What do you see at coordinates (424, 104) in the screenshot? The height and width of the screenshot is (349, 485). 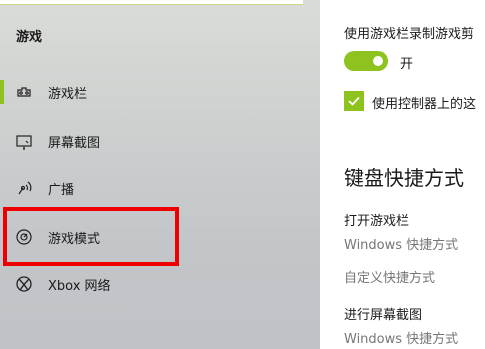 I see `controller-checkbox-label: 使用控制器上的这` at bounding box center [424, 104].